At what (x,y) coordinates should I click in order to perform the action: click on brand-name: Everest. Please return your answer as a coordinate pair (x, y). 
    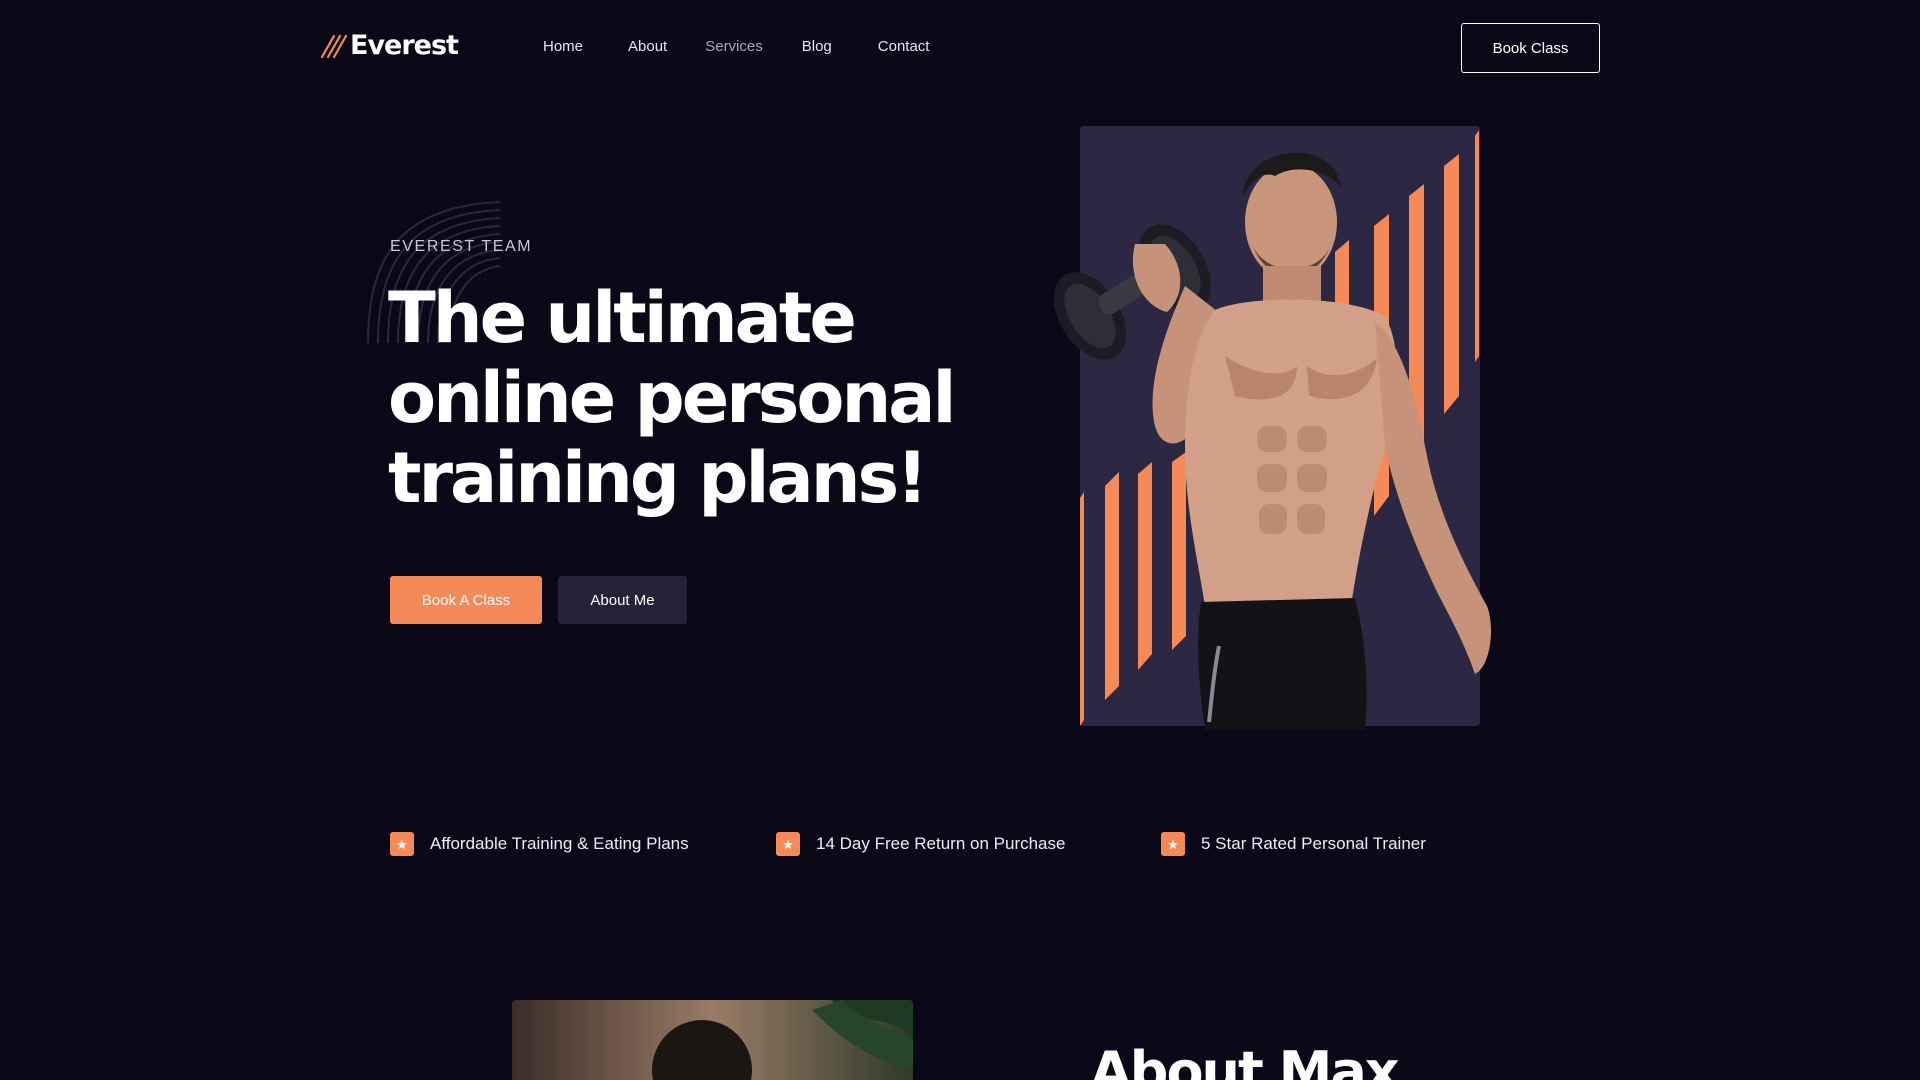
    Looking at the image, I should click on (404, 45).